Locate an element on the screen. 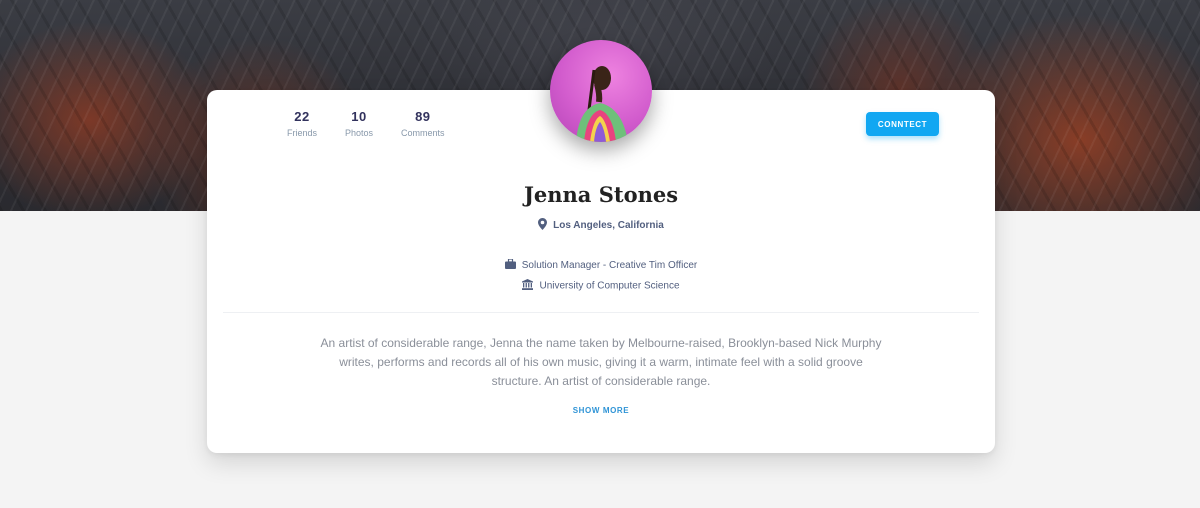  stat-photos: 10 Photos is located at coordinates (359, 123).